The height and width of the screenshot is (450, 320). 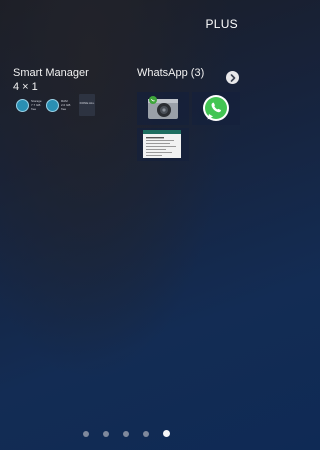 I want to click on done-all-label: DONE ALL, so click(x=87, y=103).